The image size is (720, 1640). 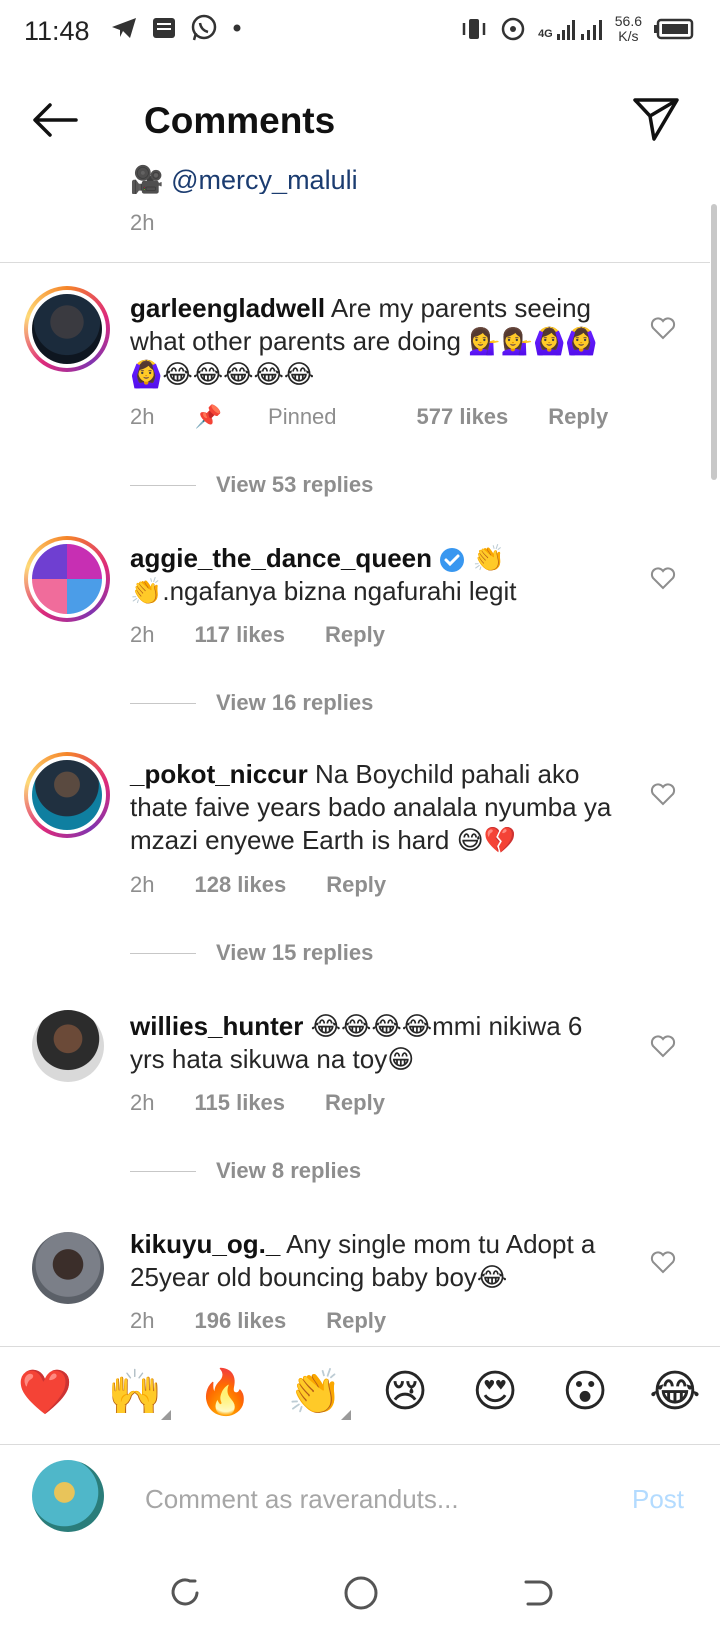 I want to click on comment-username: garleengladwell, so click(x=227, y=308).